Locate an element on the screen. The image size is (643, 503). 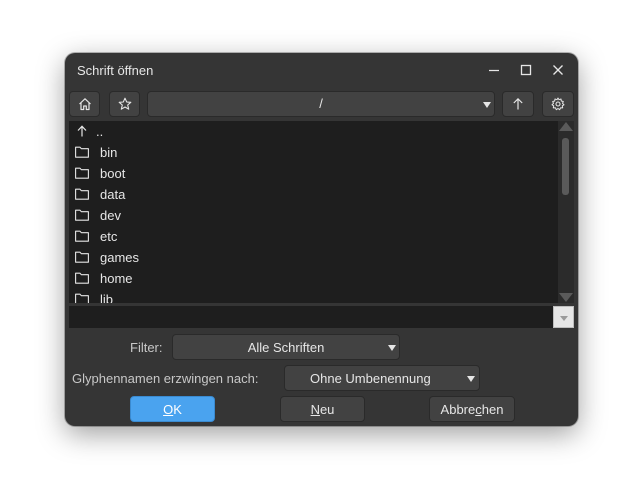
new-label-post: eu is located at coordinates (327, 409).